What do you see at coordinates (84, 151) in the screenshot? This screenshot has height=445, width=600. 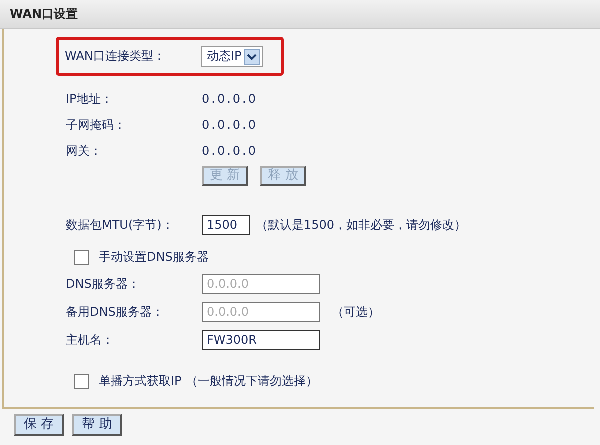 I see `field-label: 网关：` at bounding box center [84, 151].